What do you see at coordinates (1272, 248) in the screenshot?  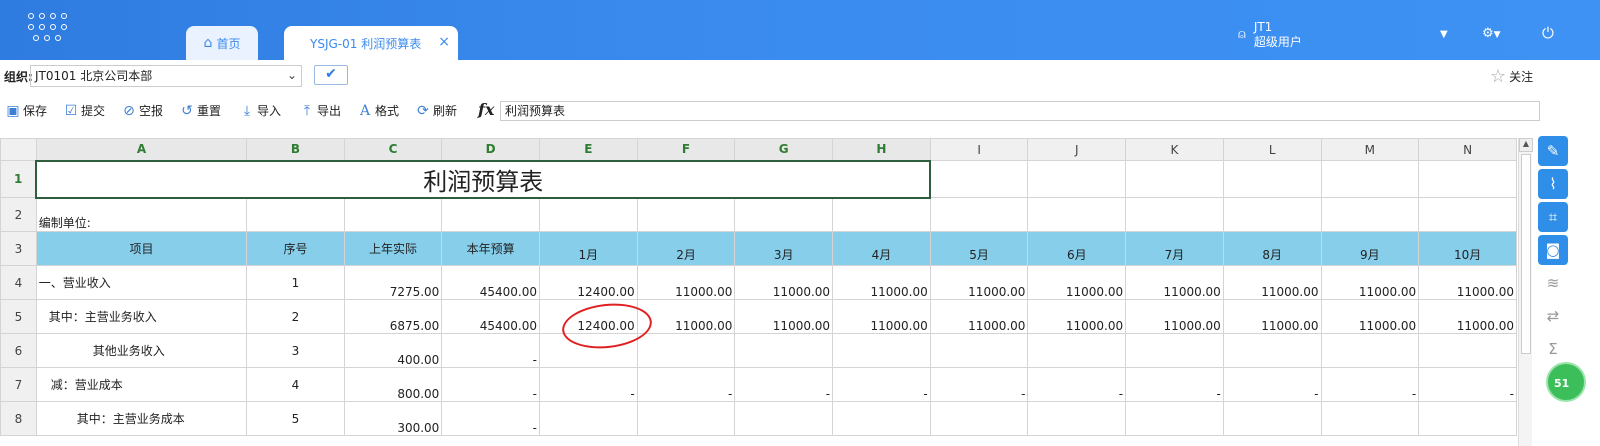 I see `header-cell: 8月` at bounding box center [1272, 248].